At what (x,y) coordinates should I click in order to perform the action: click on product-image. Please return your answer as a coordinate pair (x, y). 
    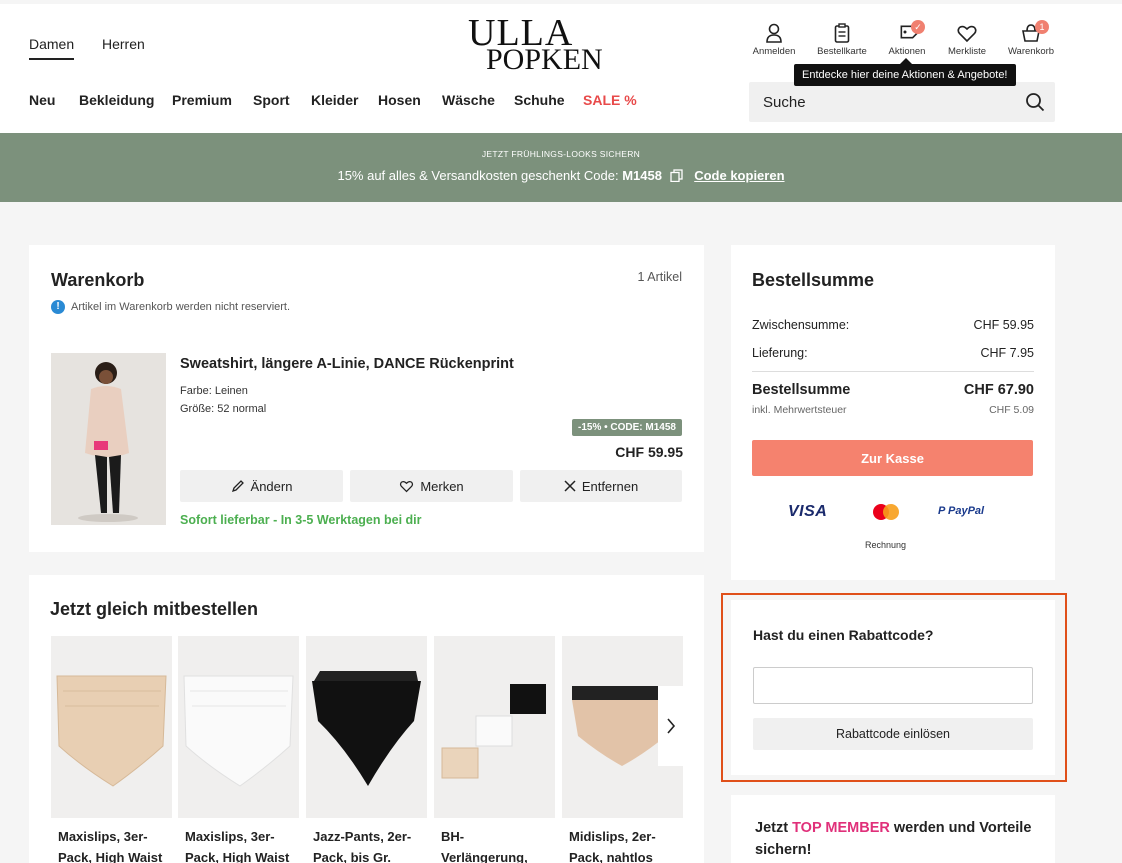
    Looking at the image, I should click on (108, 439).